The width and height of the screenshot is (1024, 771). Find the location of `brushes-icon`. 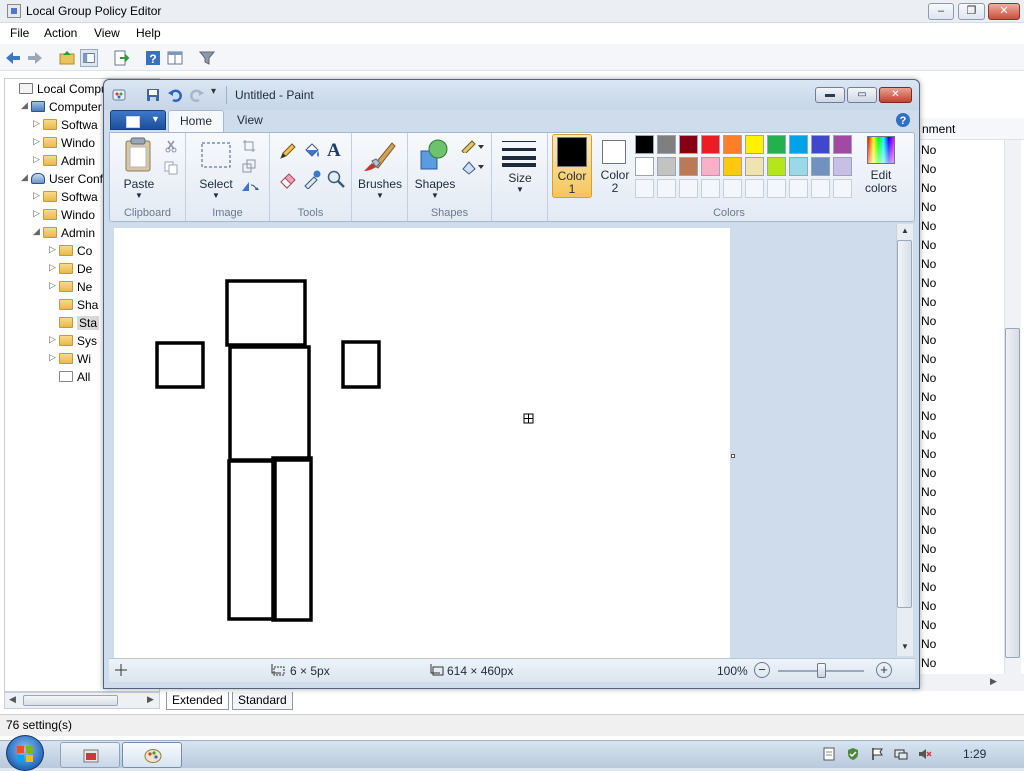

brushes-icon is located at coordinates (380, 155).